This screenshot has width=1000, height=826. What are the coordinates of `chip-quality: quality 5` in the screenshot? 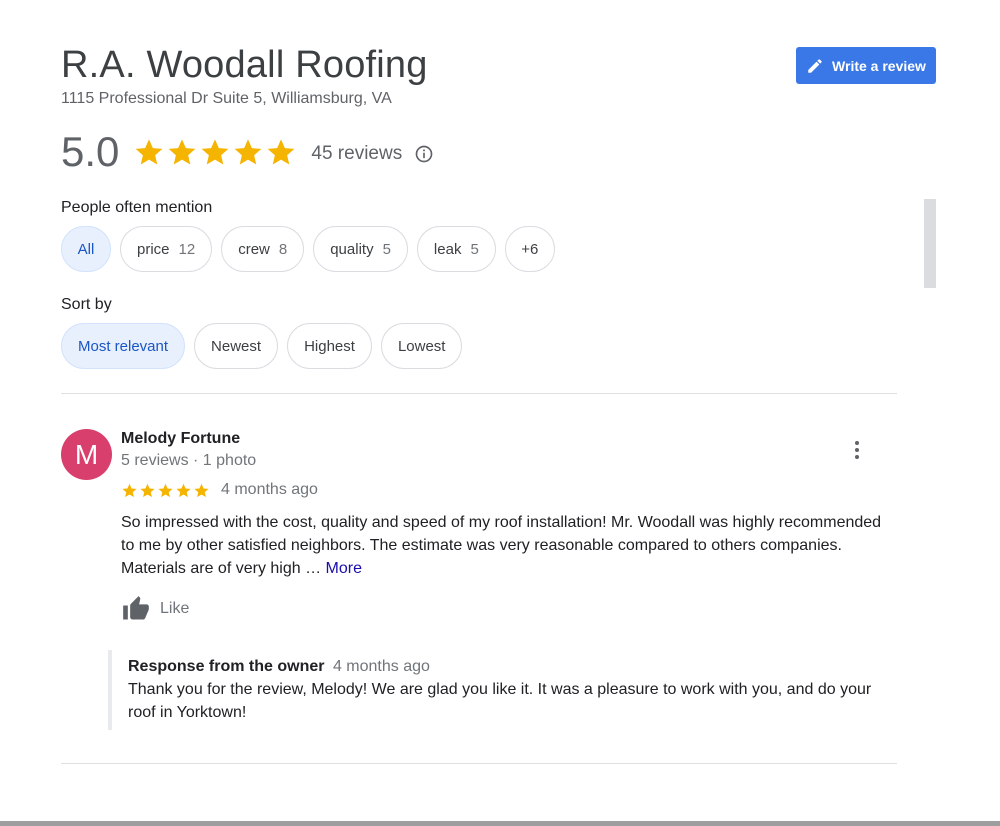 It's located at (360, 249).